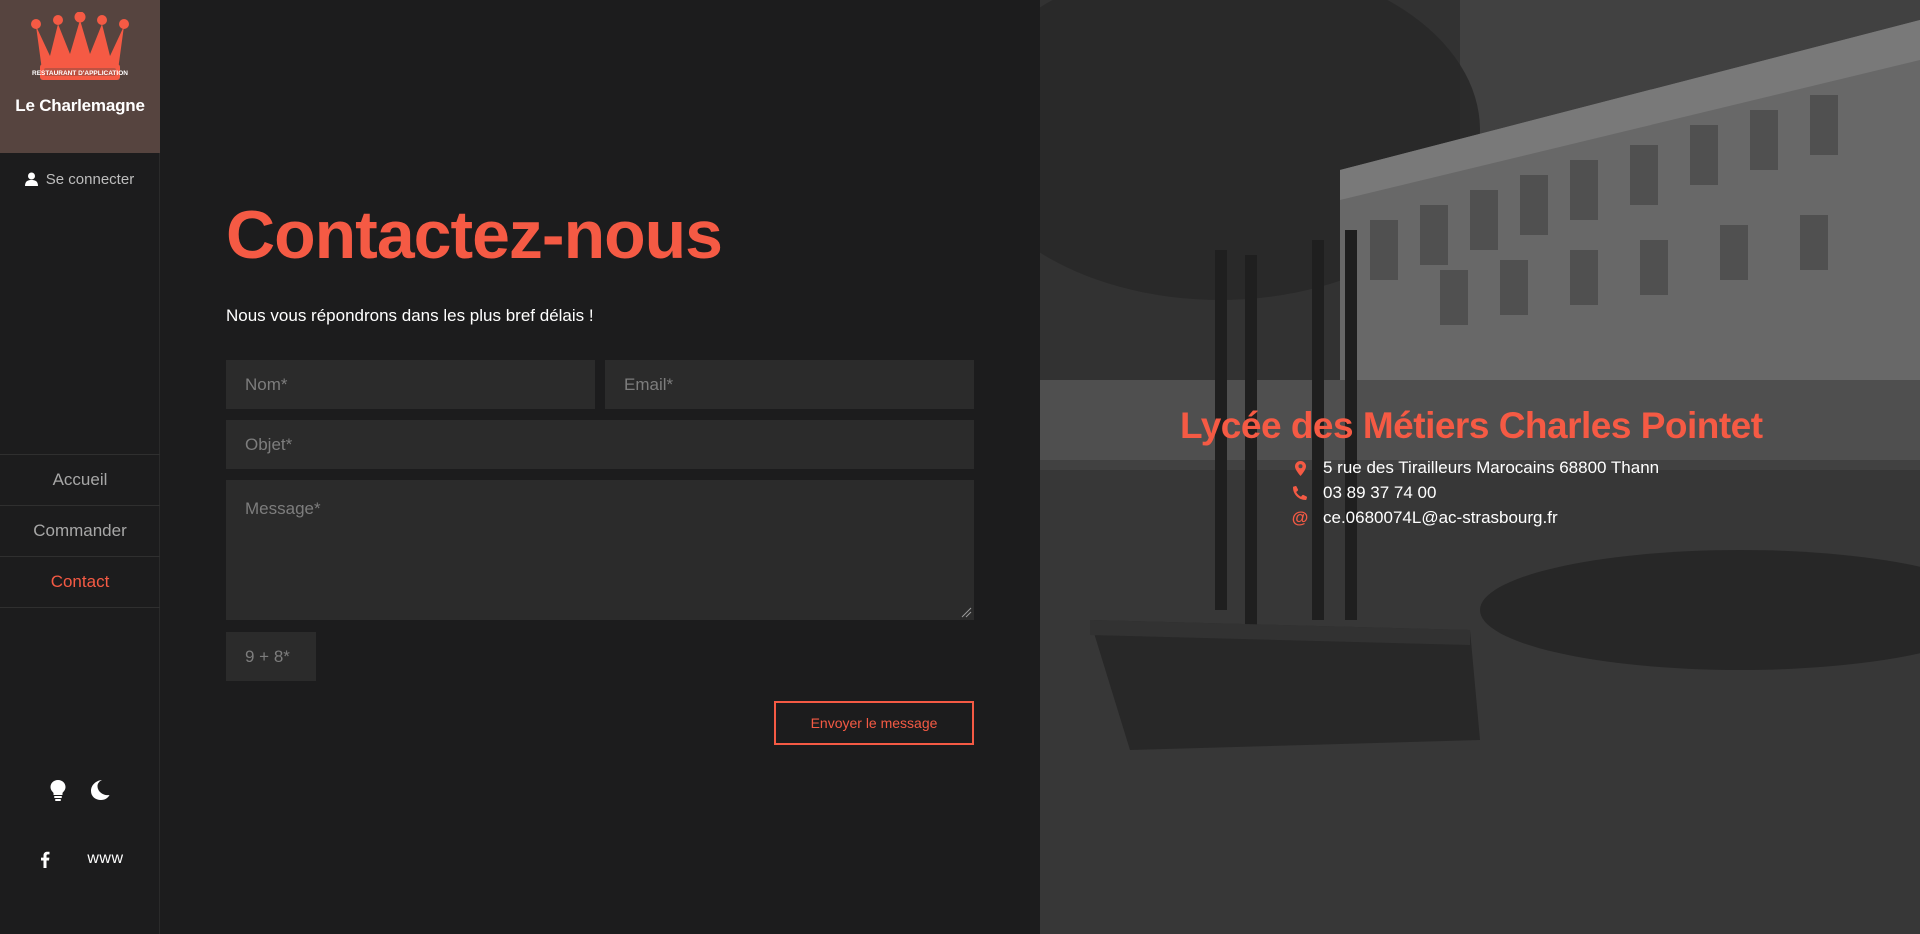  I want to click on email-field, so click(789, 384).